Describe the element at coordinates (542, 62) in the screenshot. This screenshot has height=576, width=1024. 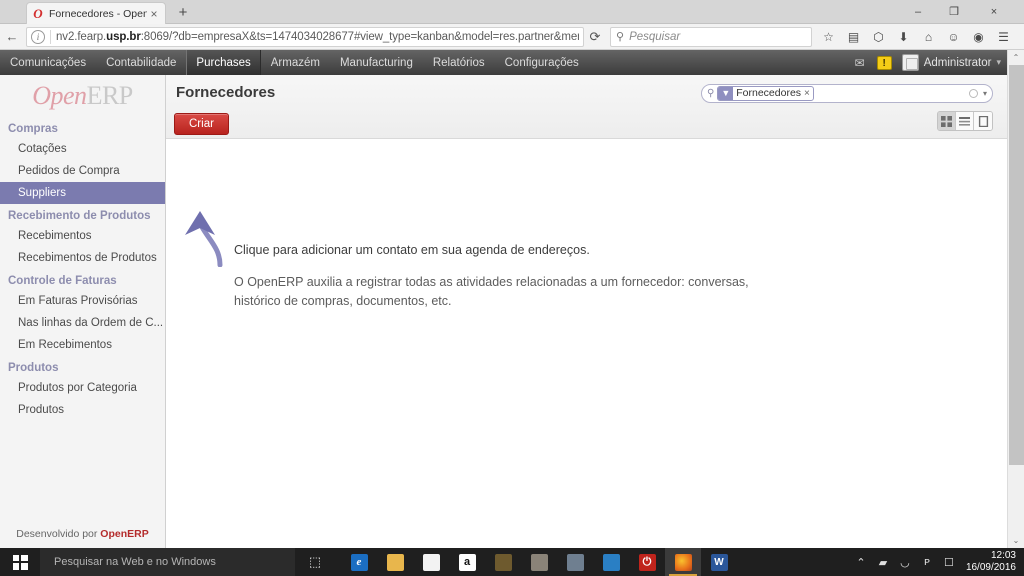
I see `menu-item-configuracoes: Configurações` at that location.